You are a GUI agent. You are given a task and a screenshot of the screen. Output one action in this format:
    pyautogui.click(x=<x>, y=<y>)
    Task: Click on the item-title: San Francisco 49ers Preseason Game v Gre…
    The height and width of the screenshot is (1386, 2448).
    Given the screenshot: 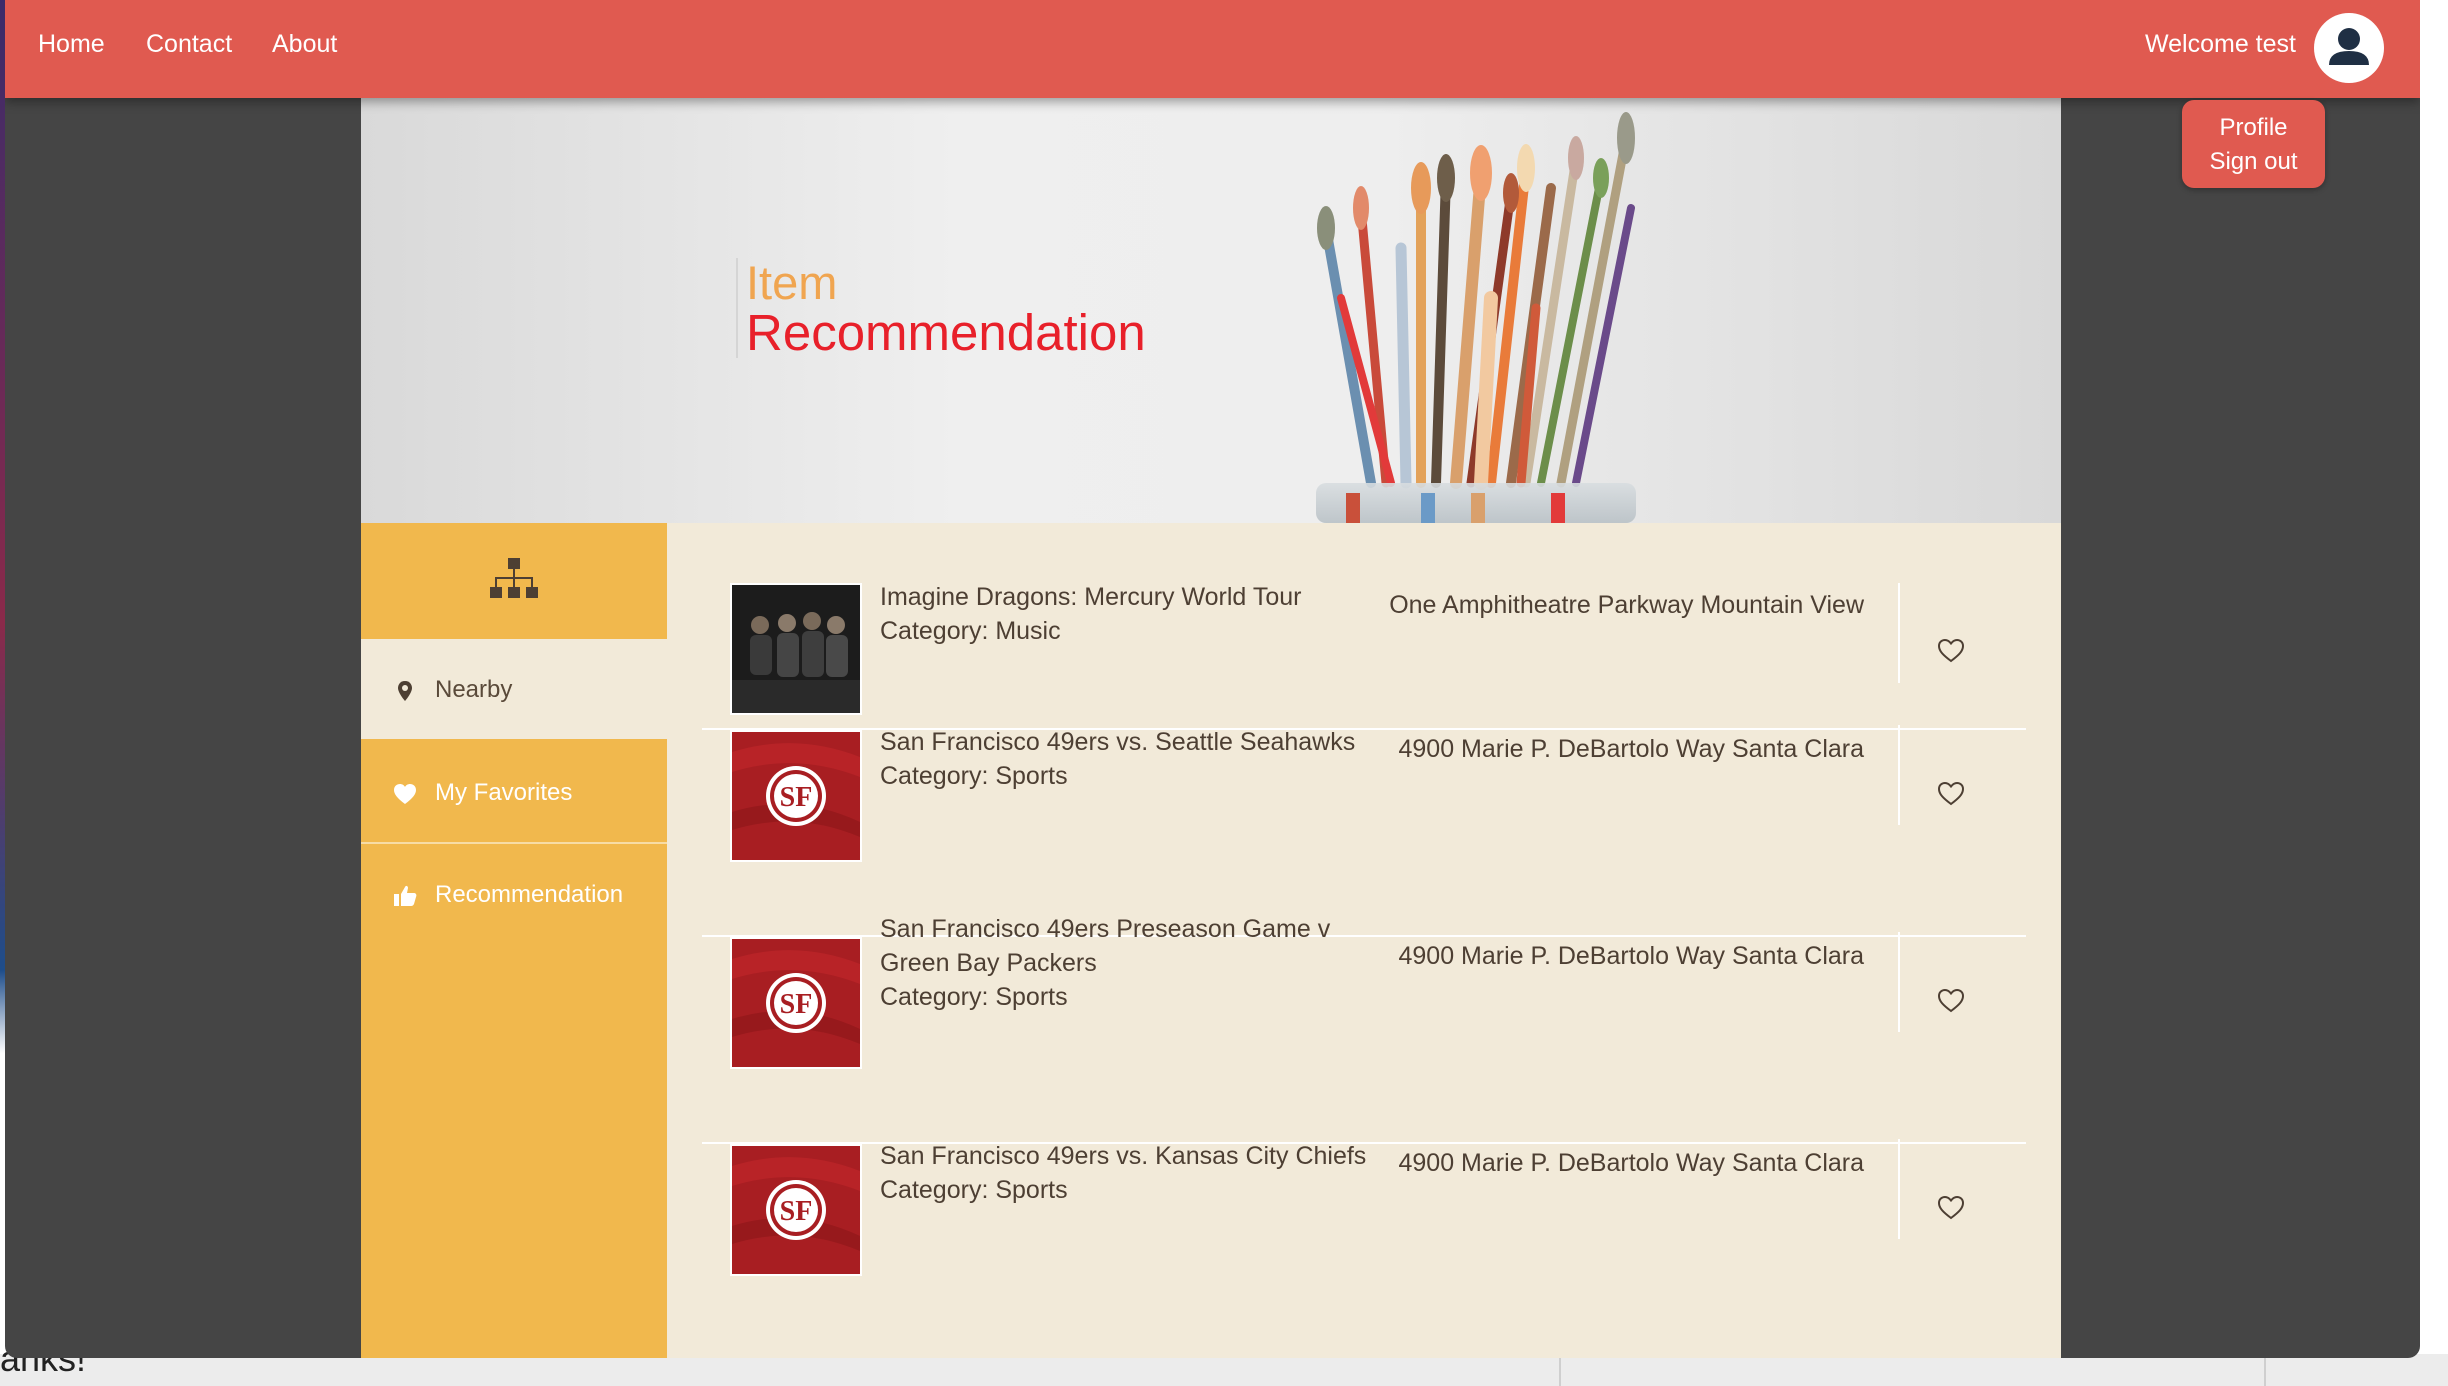 What is the action you would take?
    pyautogui.click(x=1140, y=946)
    